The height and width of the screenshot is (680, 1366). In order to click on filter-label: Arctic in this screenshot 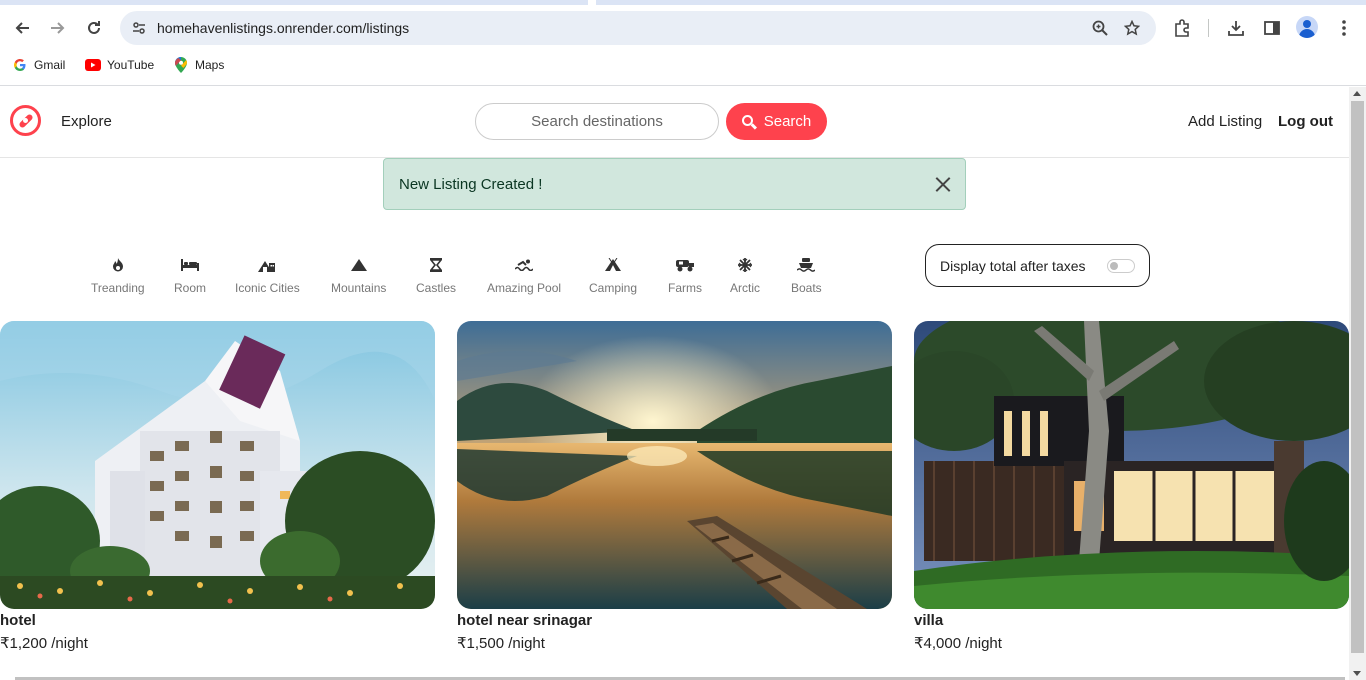, I will do `click(745, 288)`.